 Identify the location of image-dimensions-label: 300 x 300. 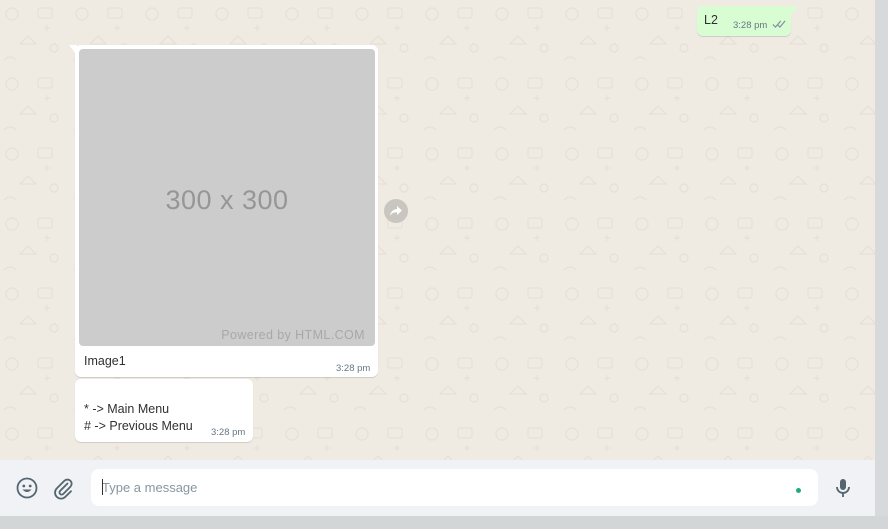
(227, 200).